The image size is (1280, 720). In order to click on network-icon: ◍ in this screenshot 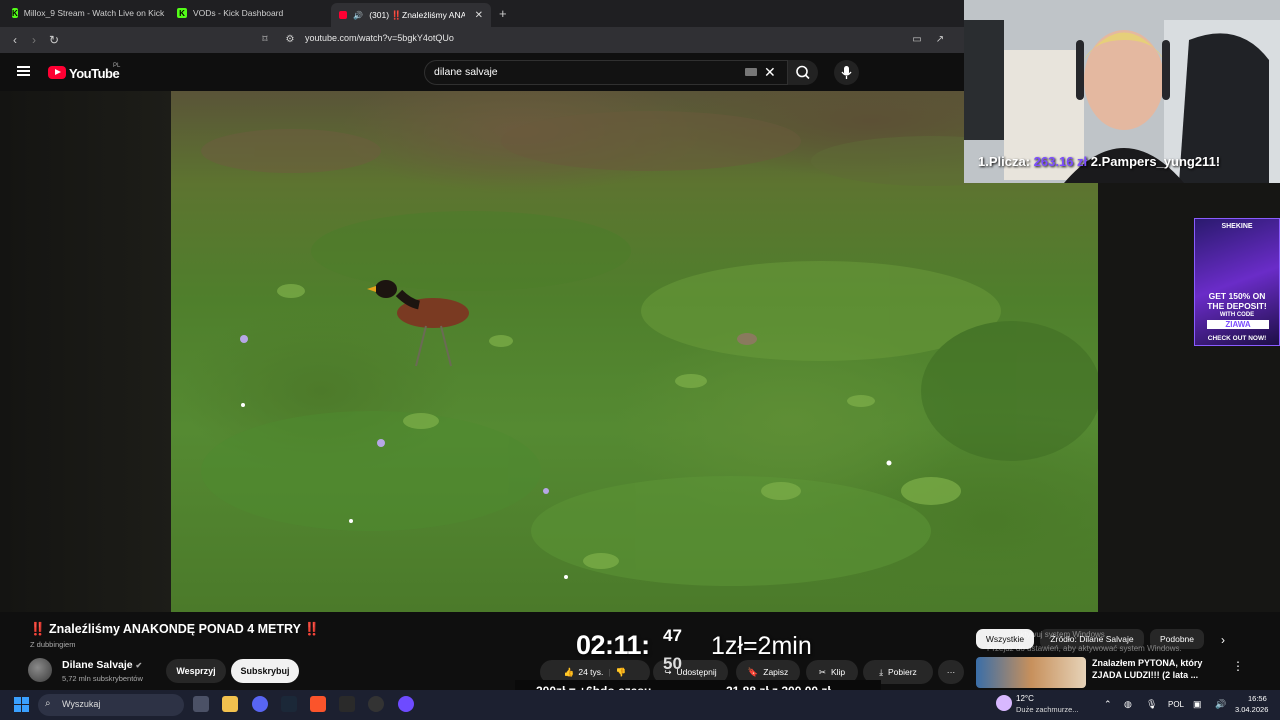, I will do `click(1128, 704)`.